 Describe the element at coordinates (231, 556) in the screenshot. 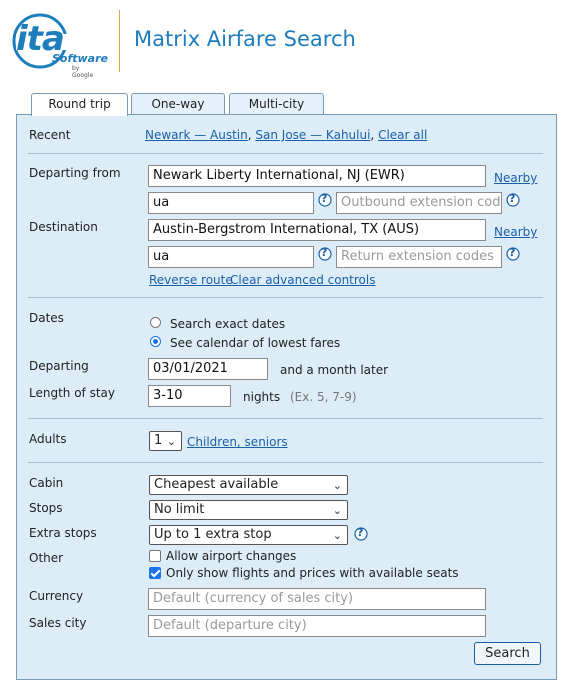

I see `allow-airport-changes-label: Allow airport changes` at that location.